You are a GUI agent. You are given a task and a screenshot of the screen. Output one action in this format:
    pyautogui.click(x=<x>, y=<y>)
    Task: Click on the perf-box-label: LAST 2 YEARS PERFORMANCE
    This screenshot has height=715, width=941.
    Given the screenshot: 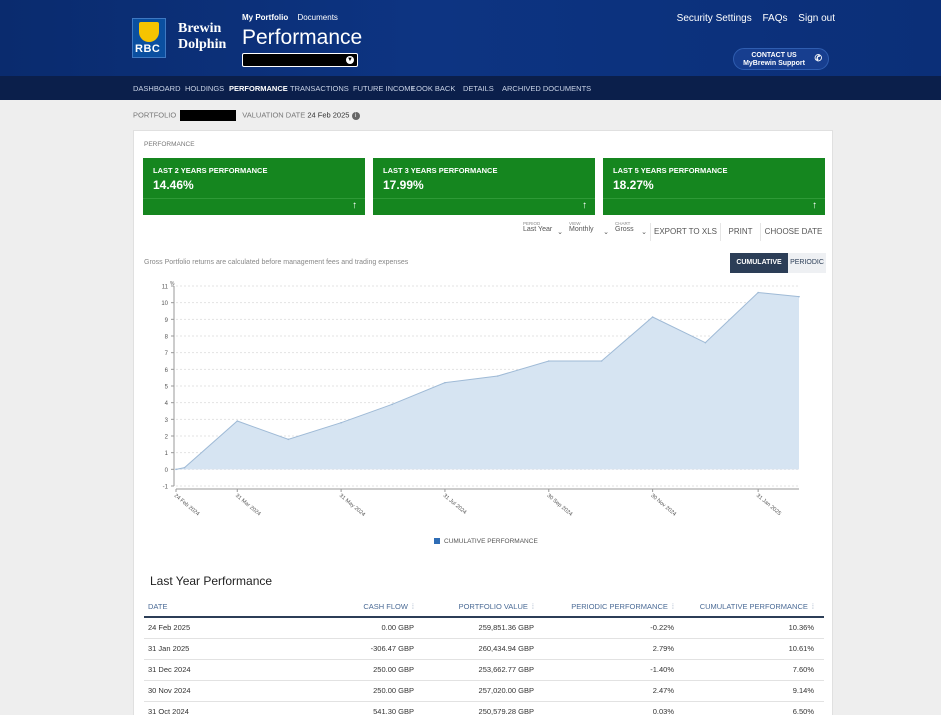 What is the action you would take?
    pyautogui.click(x=210, y=170)
    